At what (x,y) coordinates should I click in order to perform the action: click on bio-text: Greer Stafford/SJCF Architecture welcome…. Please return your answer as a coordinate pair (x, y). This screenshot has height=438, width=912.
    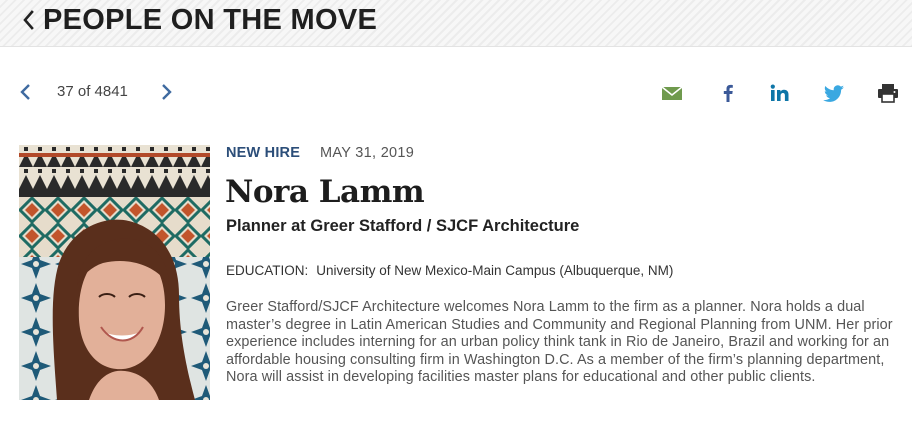
    Looking at the image, I should click on (559, 342).